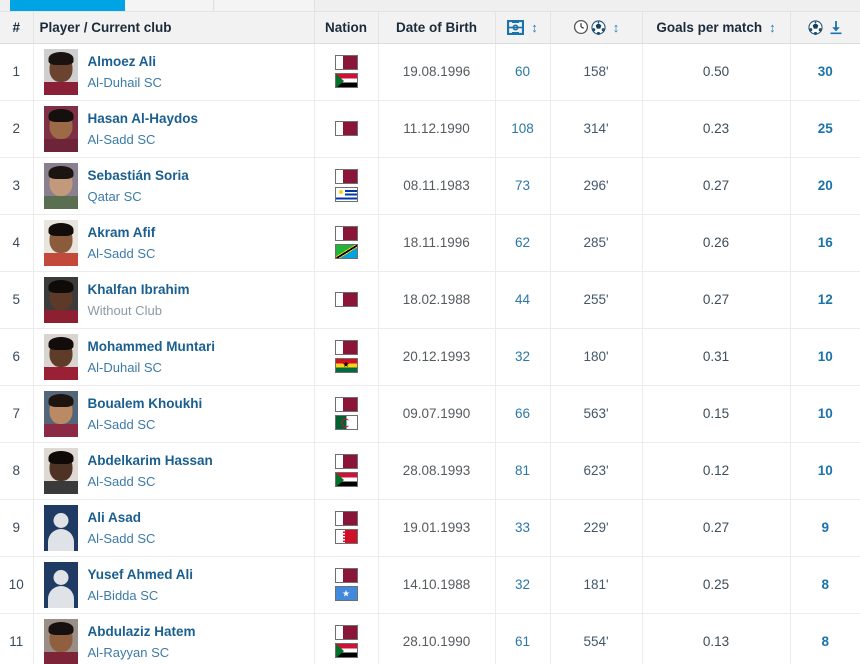  I want to click on minutes-per-goal-cell: 314', so click(596, 129).